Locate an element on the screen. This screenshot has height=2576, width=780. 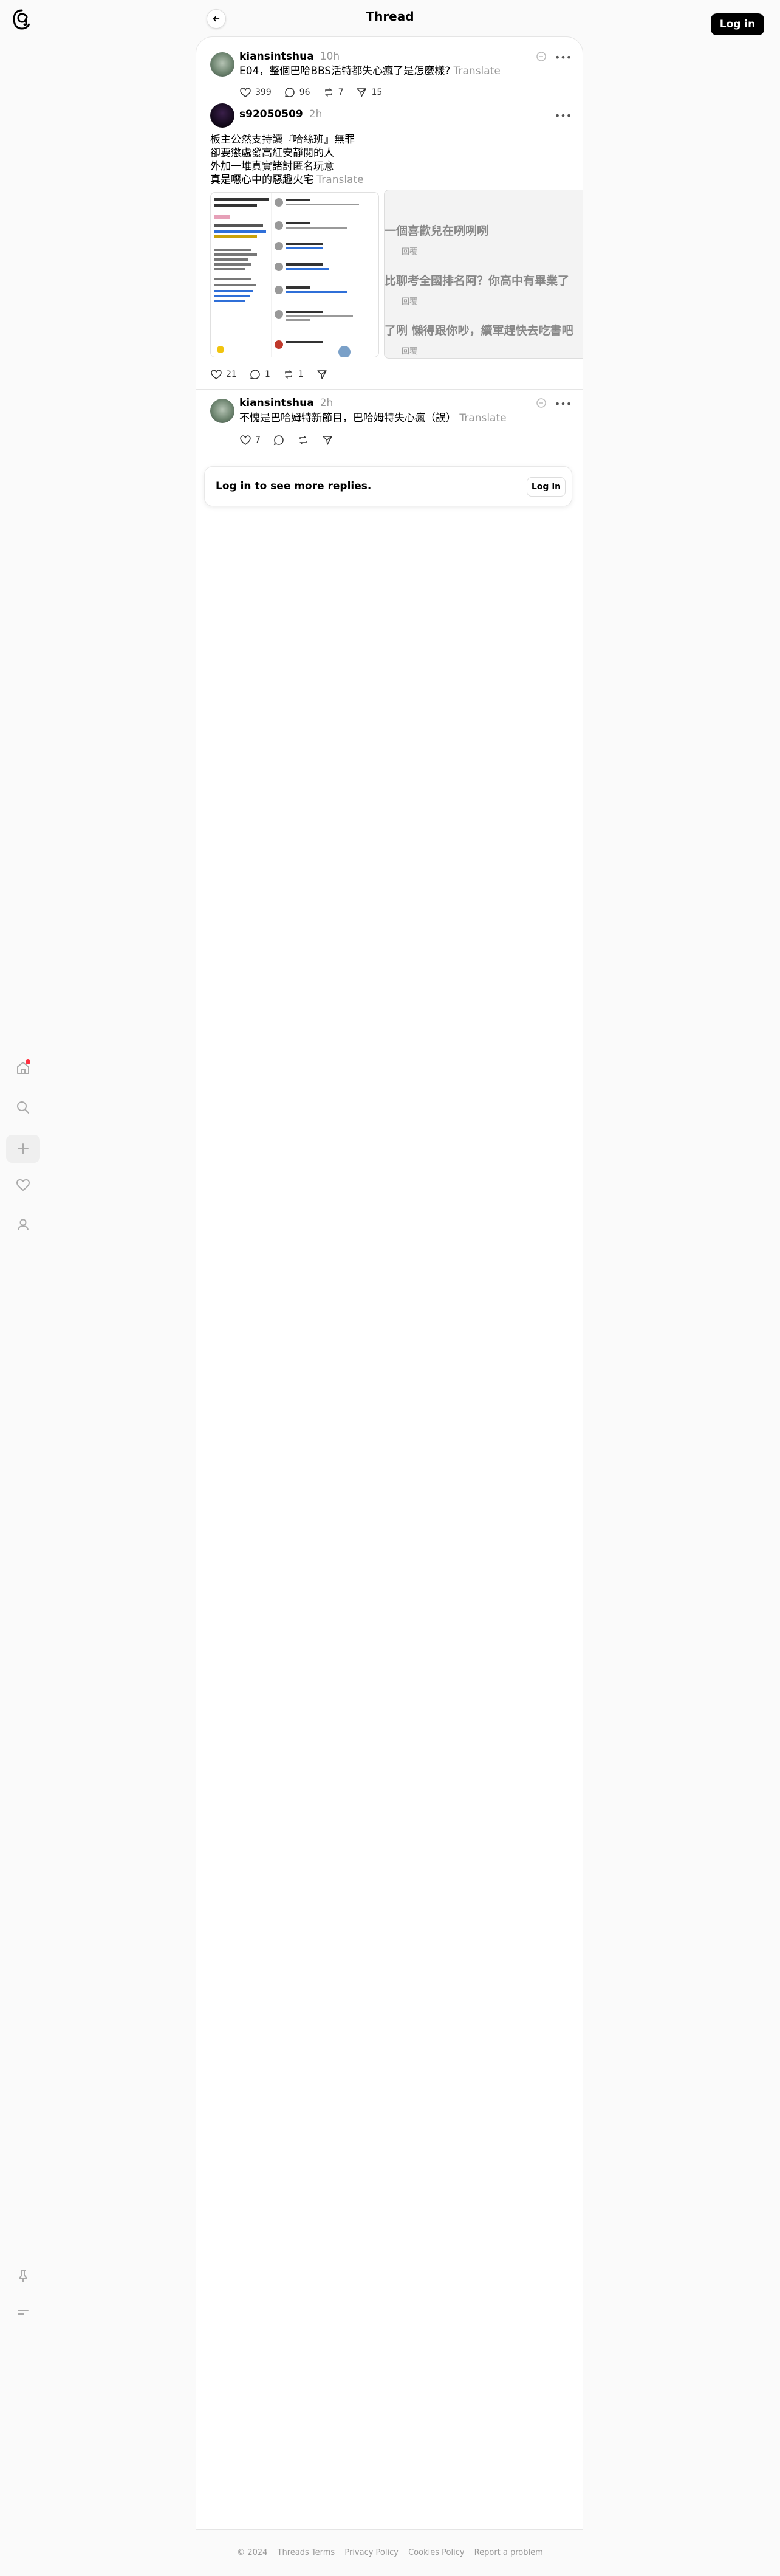
footer-copyright: © 2024 is located at coordinates (252, 2552).